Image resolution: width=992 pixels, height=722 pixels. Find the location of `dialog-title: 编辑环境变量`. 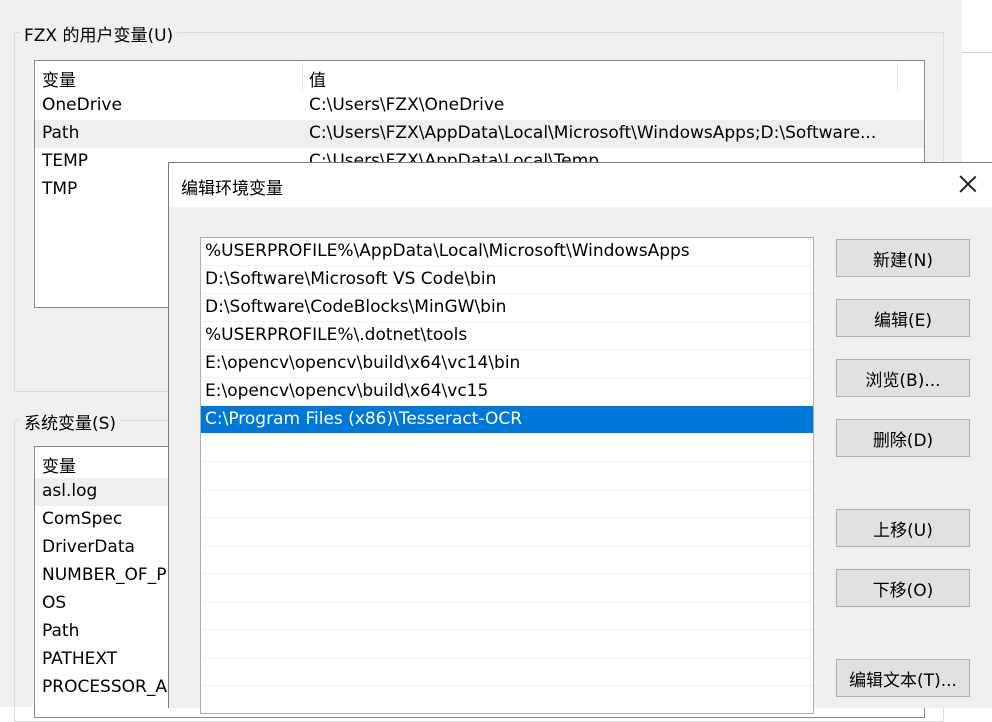

dialog-title: 编辑环境变量 is located at coordinates (232, 189).